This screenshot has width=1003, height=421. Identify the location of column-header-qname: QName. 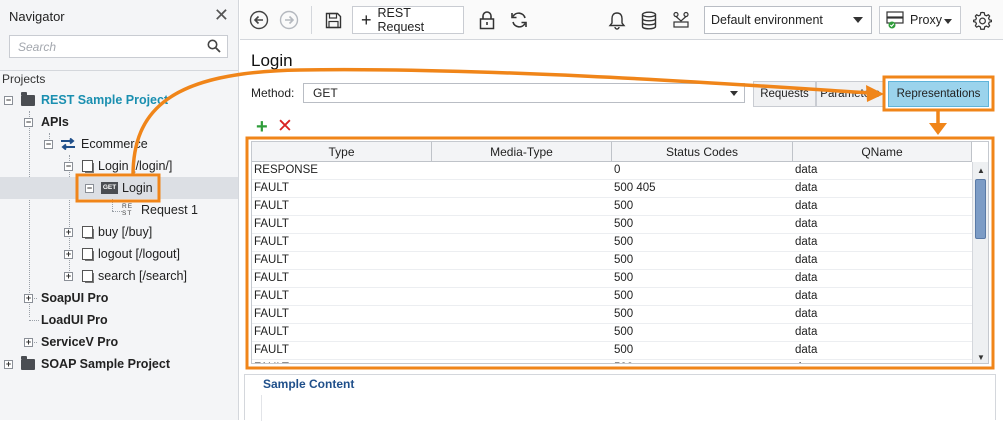
(882, 152).